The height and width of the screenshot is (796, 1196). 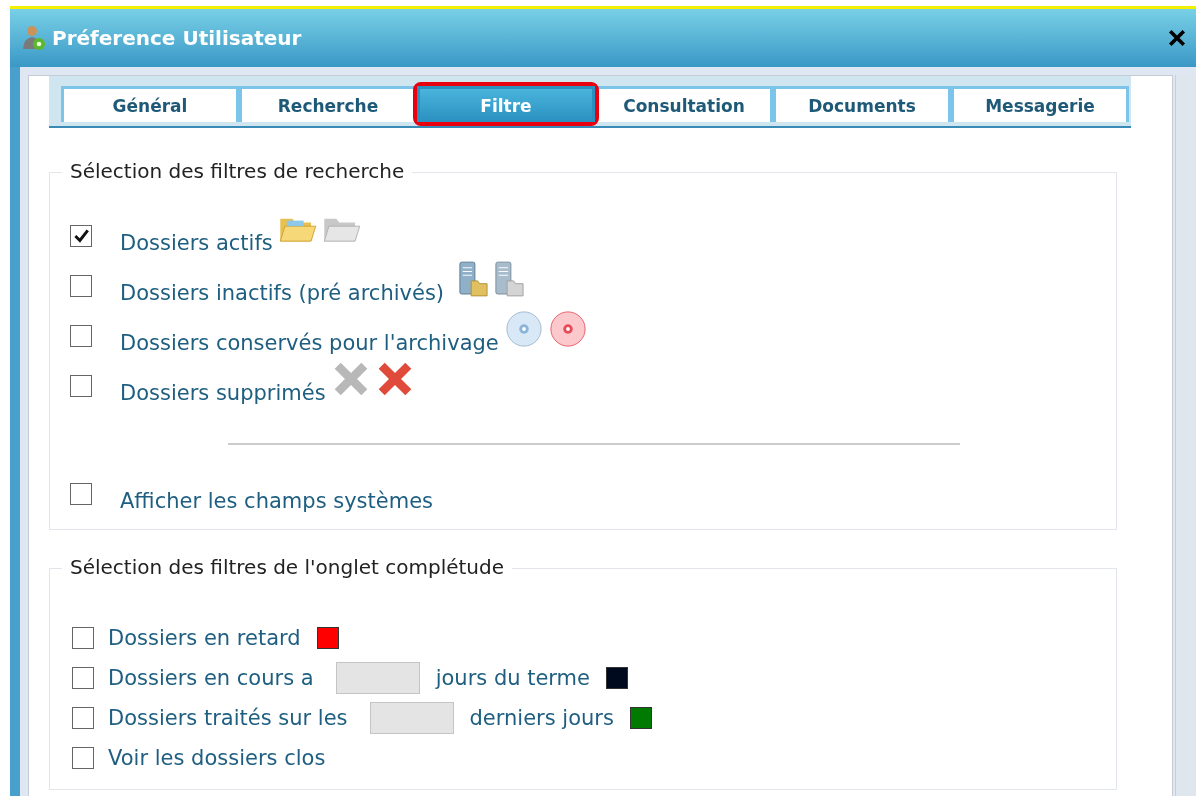 I want to click on close-button, so click(x=1177, y=38).